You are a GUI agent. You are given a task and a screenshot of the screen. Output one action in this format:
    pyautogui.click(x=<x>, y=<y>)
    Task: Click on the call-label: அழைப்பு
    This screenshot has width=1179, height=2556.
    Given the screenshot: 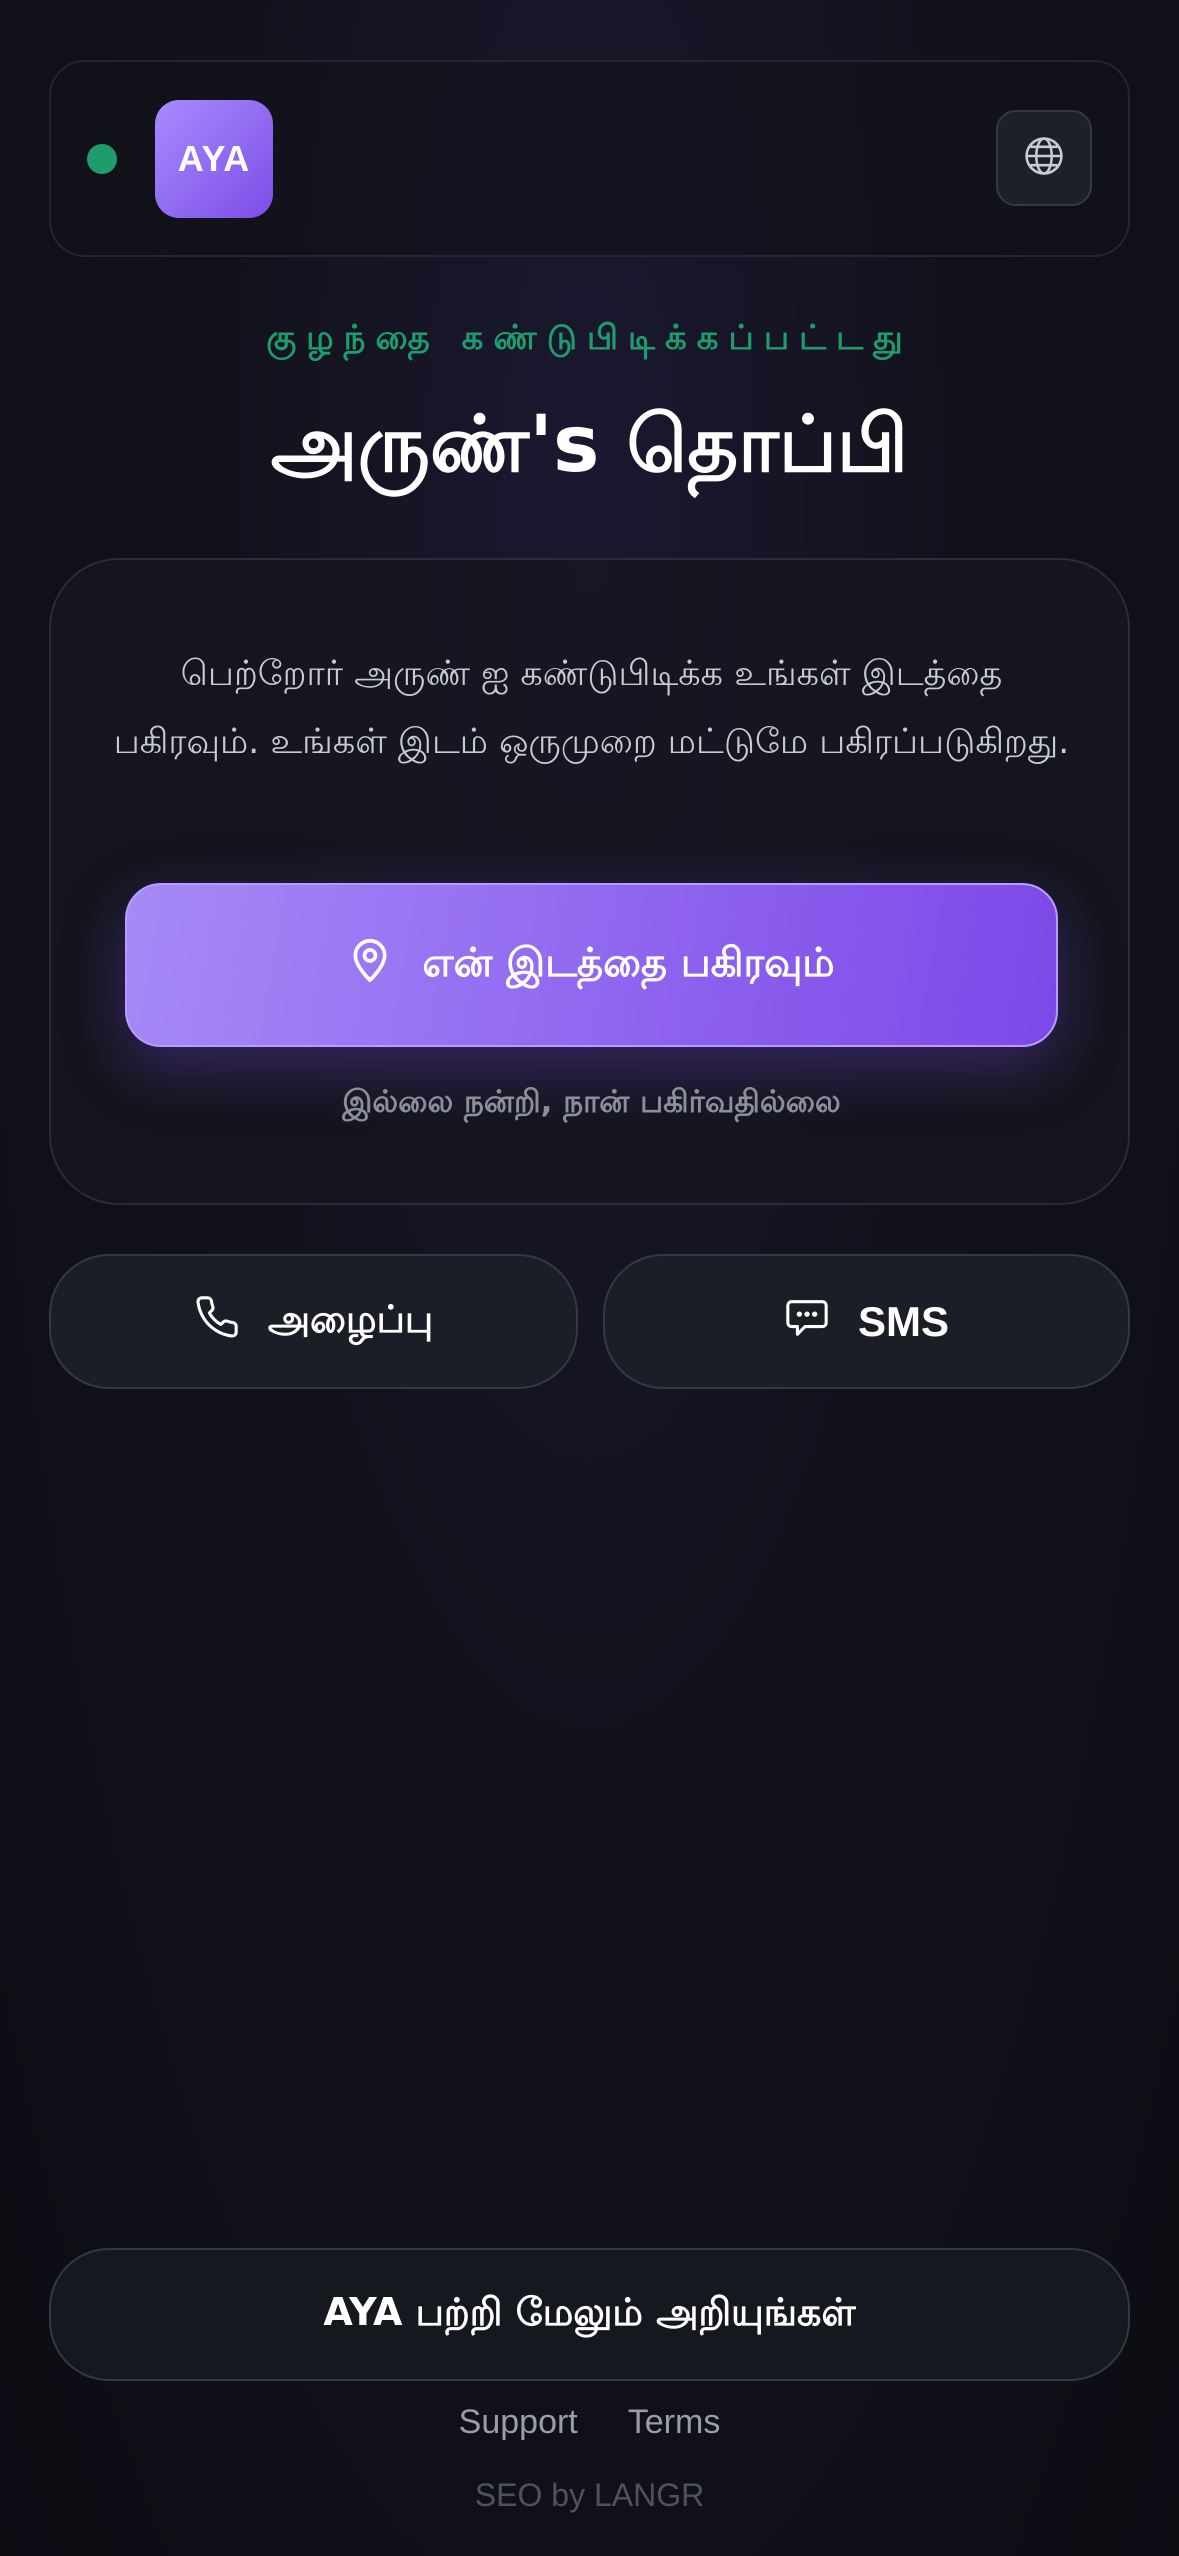 What is the action you would take?
    pyautogui.click(x=350, y=1318)
    